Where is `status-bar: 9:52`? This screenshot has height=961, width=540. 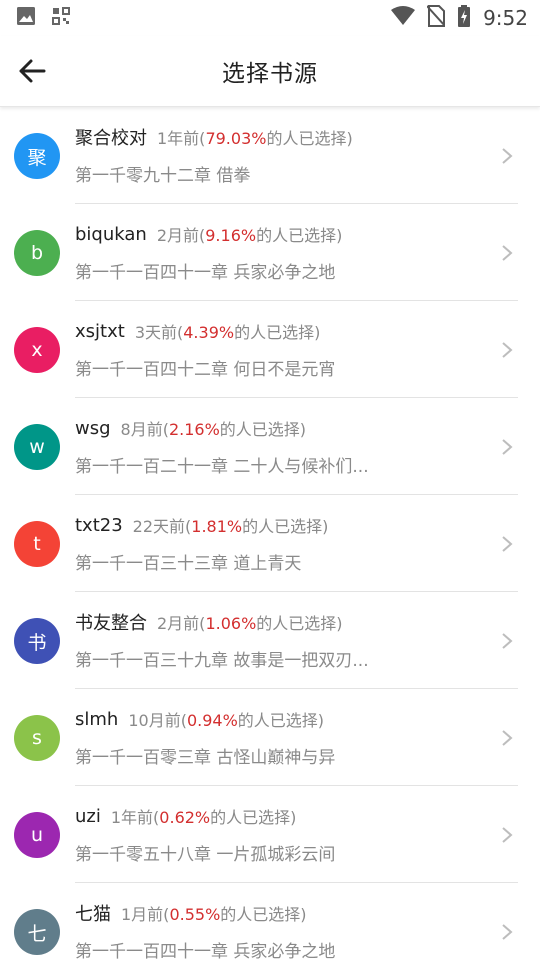 status-bar: 9:52 is located at coordinates (270, 18).